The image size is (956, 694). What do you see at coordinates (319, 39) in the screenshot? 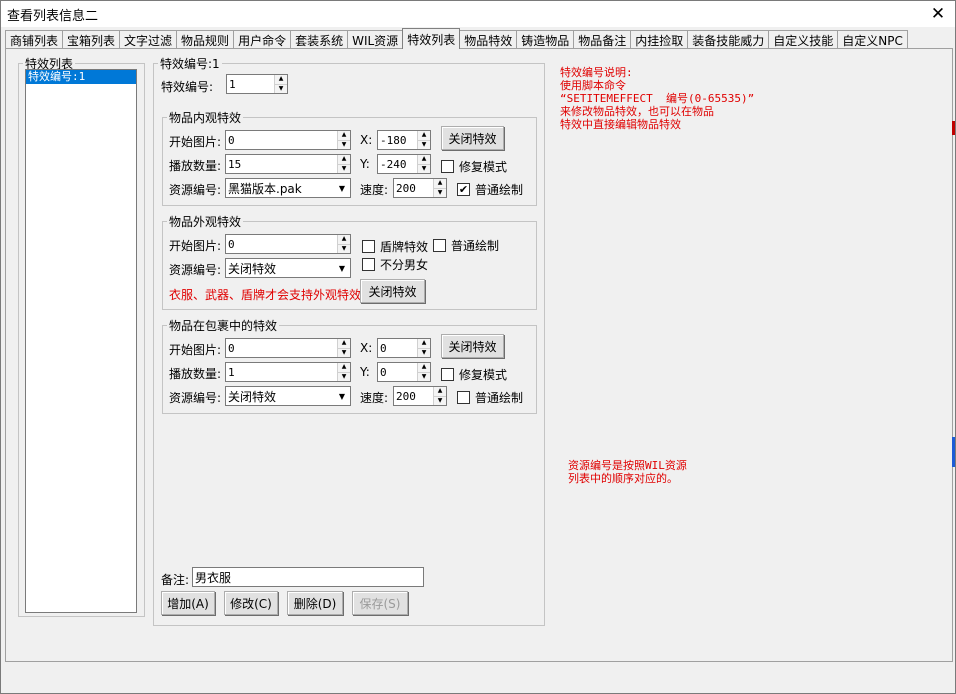
I see `tab-suit-system: 套装系统` at bounding box center [319, 39].